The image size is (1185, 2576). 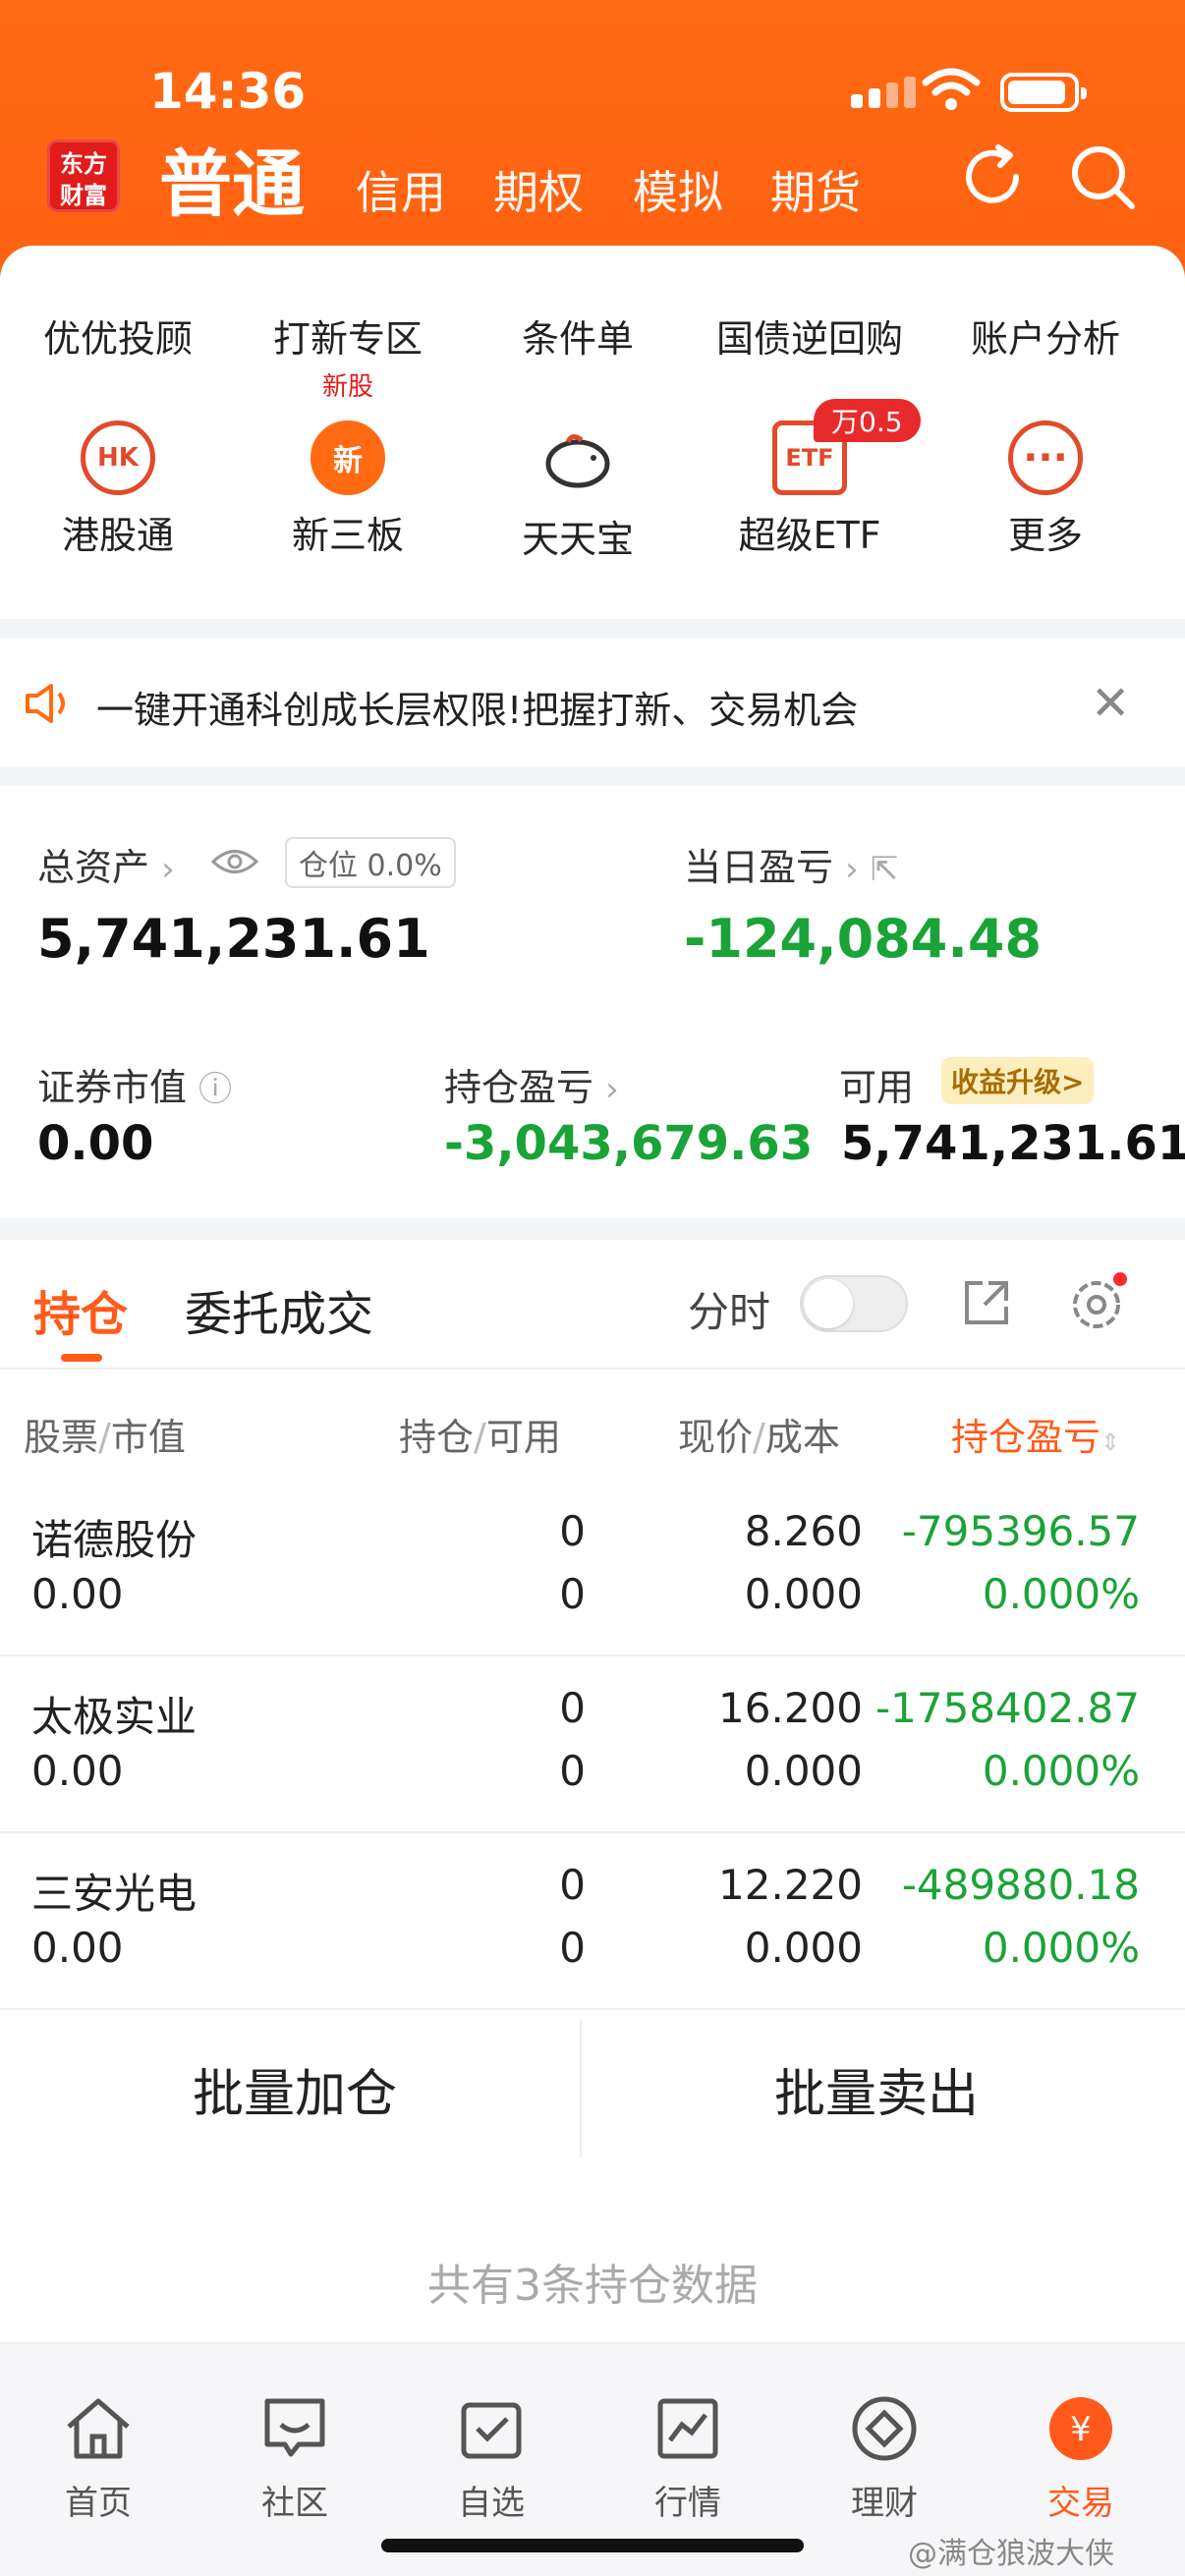 I want to click on grid-item-youyou: 优优投顾, so click(x=118, y=331).